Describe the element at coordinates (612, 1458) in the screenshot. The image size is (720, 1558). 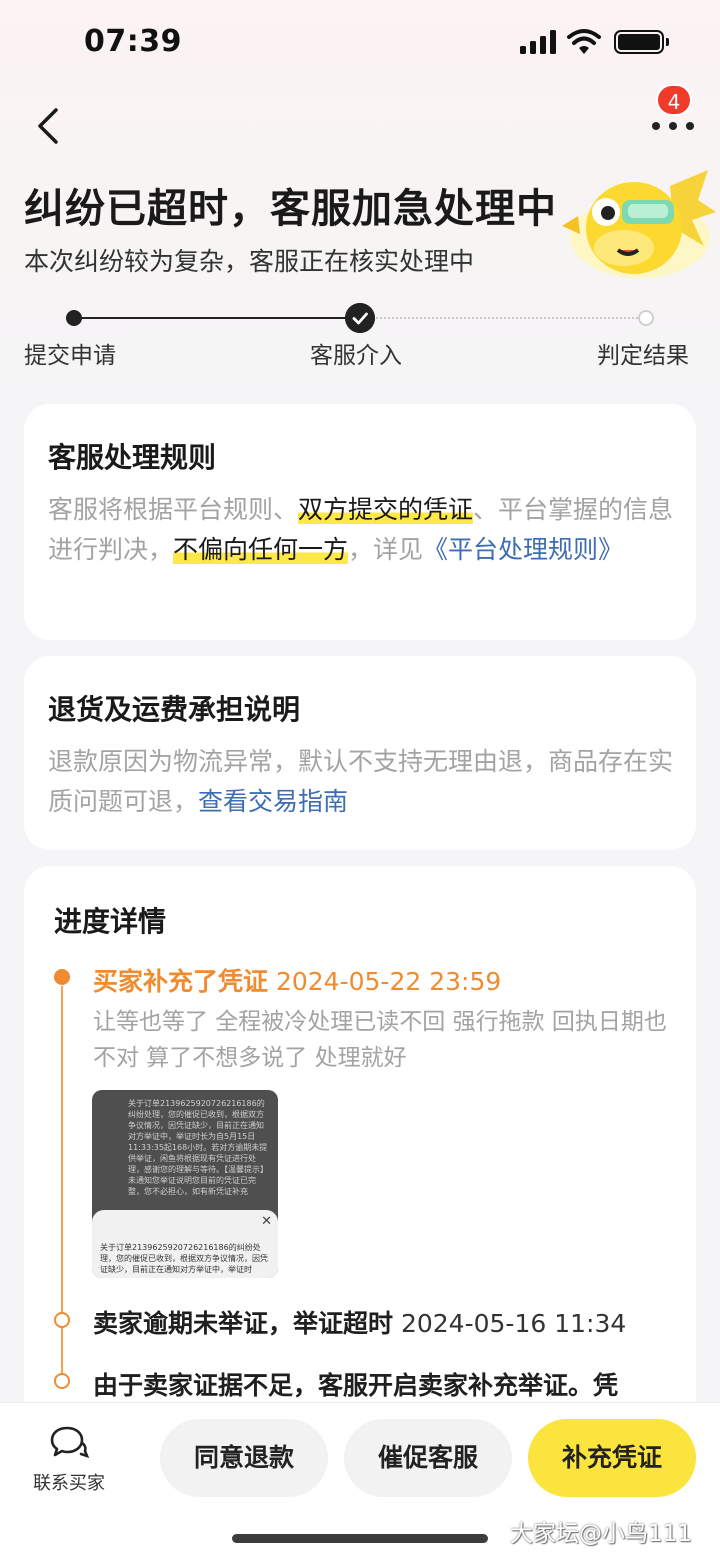
I see `supplement-evidence-button: 补充凭证` at that location.